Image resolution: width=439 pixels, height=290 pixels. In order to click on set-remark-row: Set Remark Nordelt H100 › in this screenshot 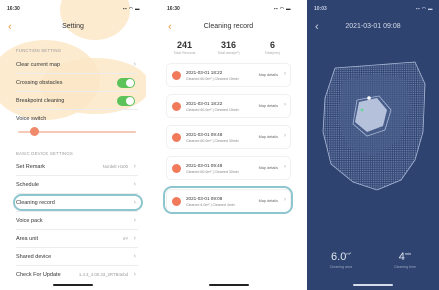, I will do `click(77, 167)`.